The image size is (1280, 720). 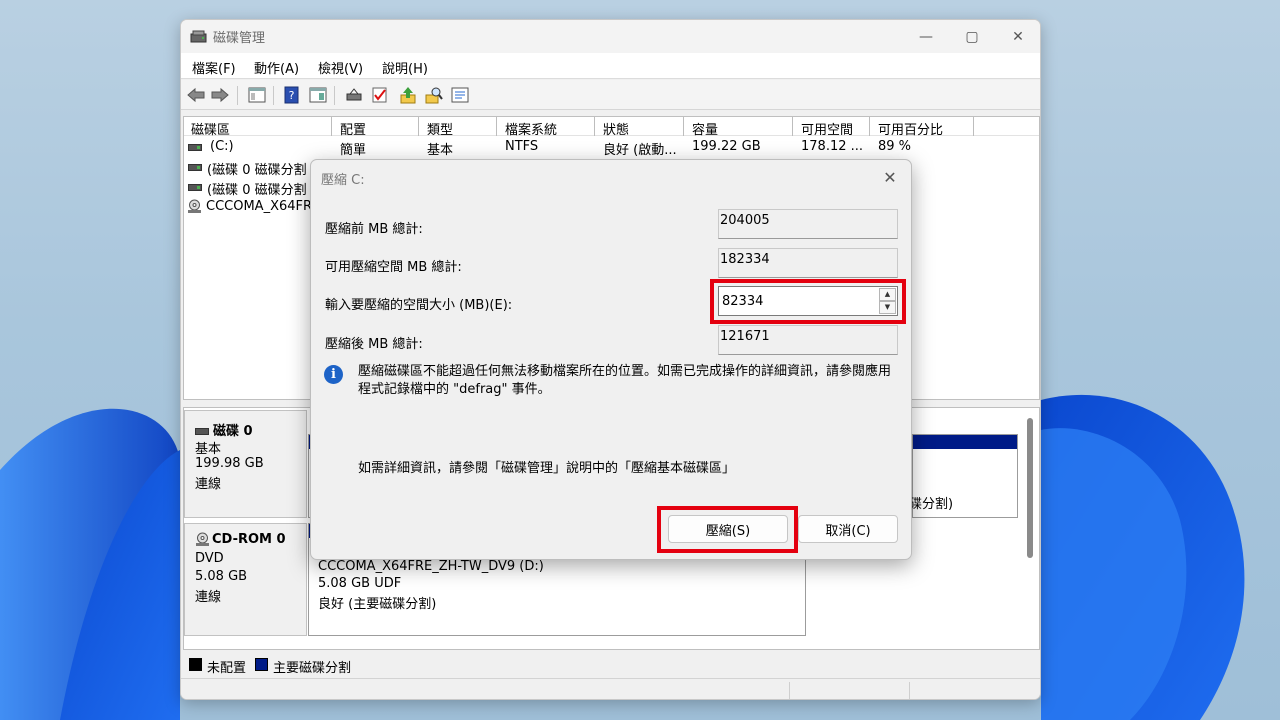 I want to click on legend: 未配置 主要磁碟分割, so click(x=611, y=665).